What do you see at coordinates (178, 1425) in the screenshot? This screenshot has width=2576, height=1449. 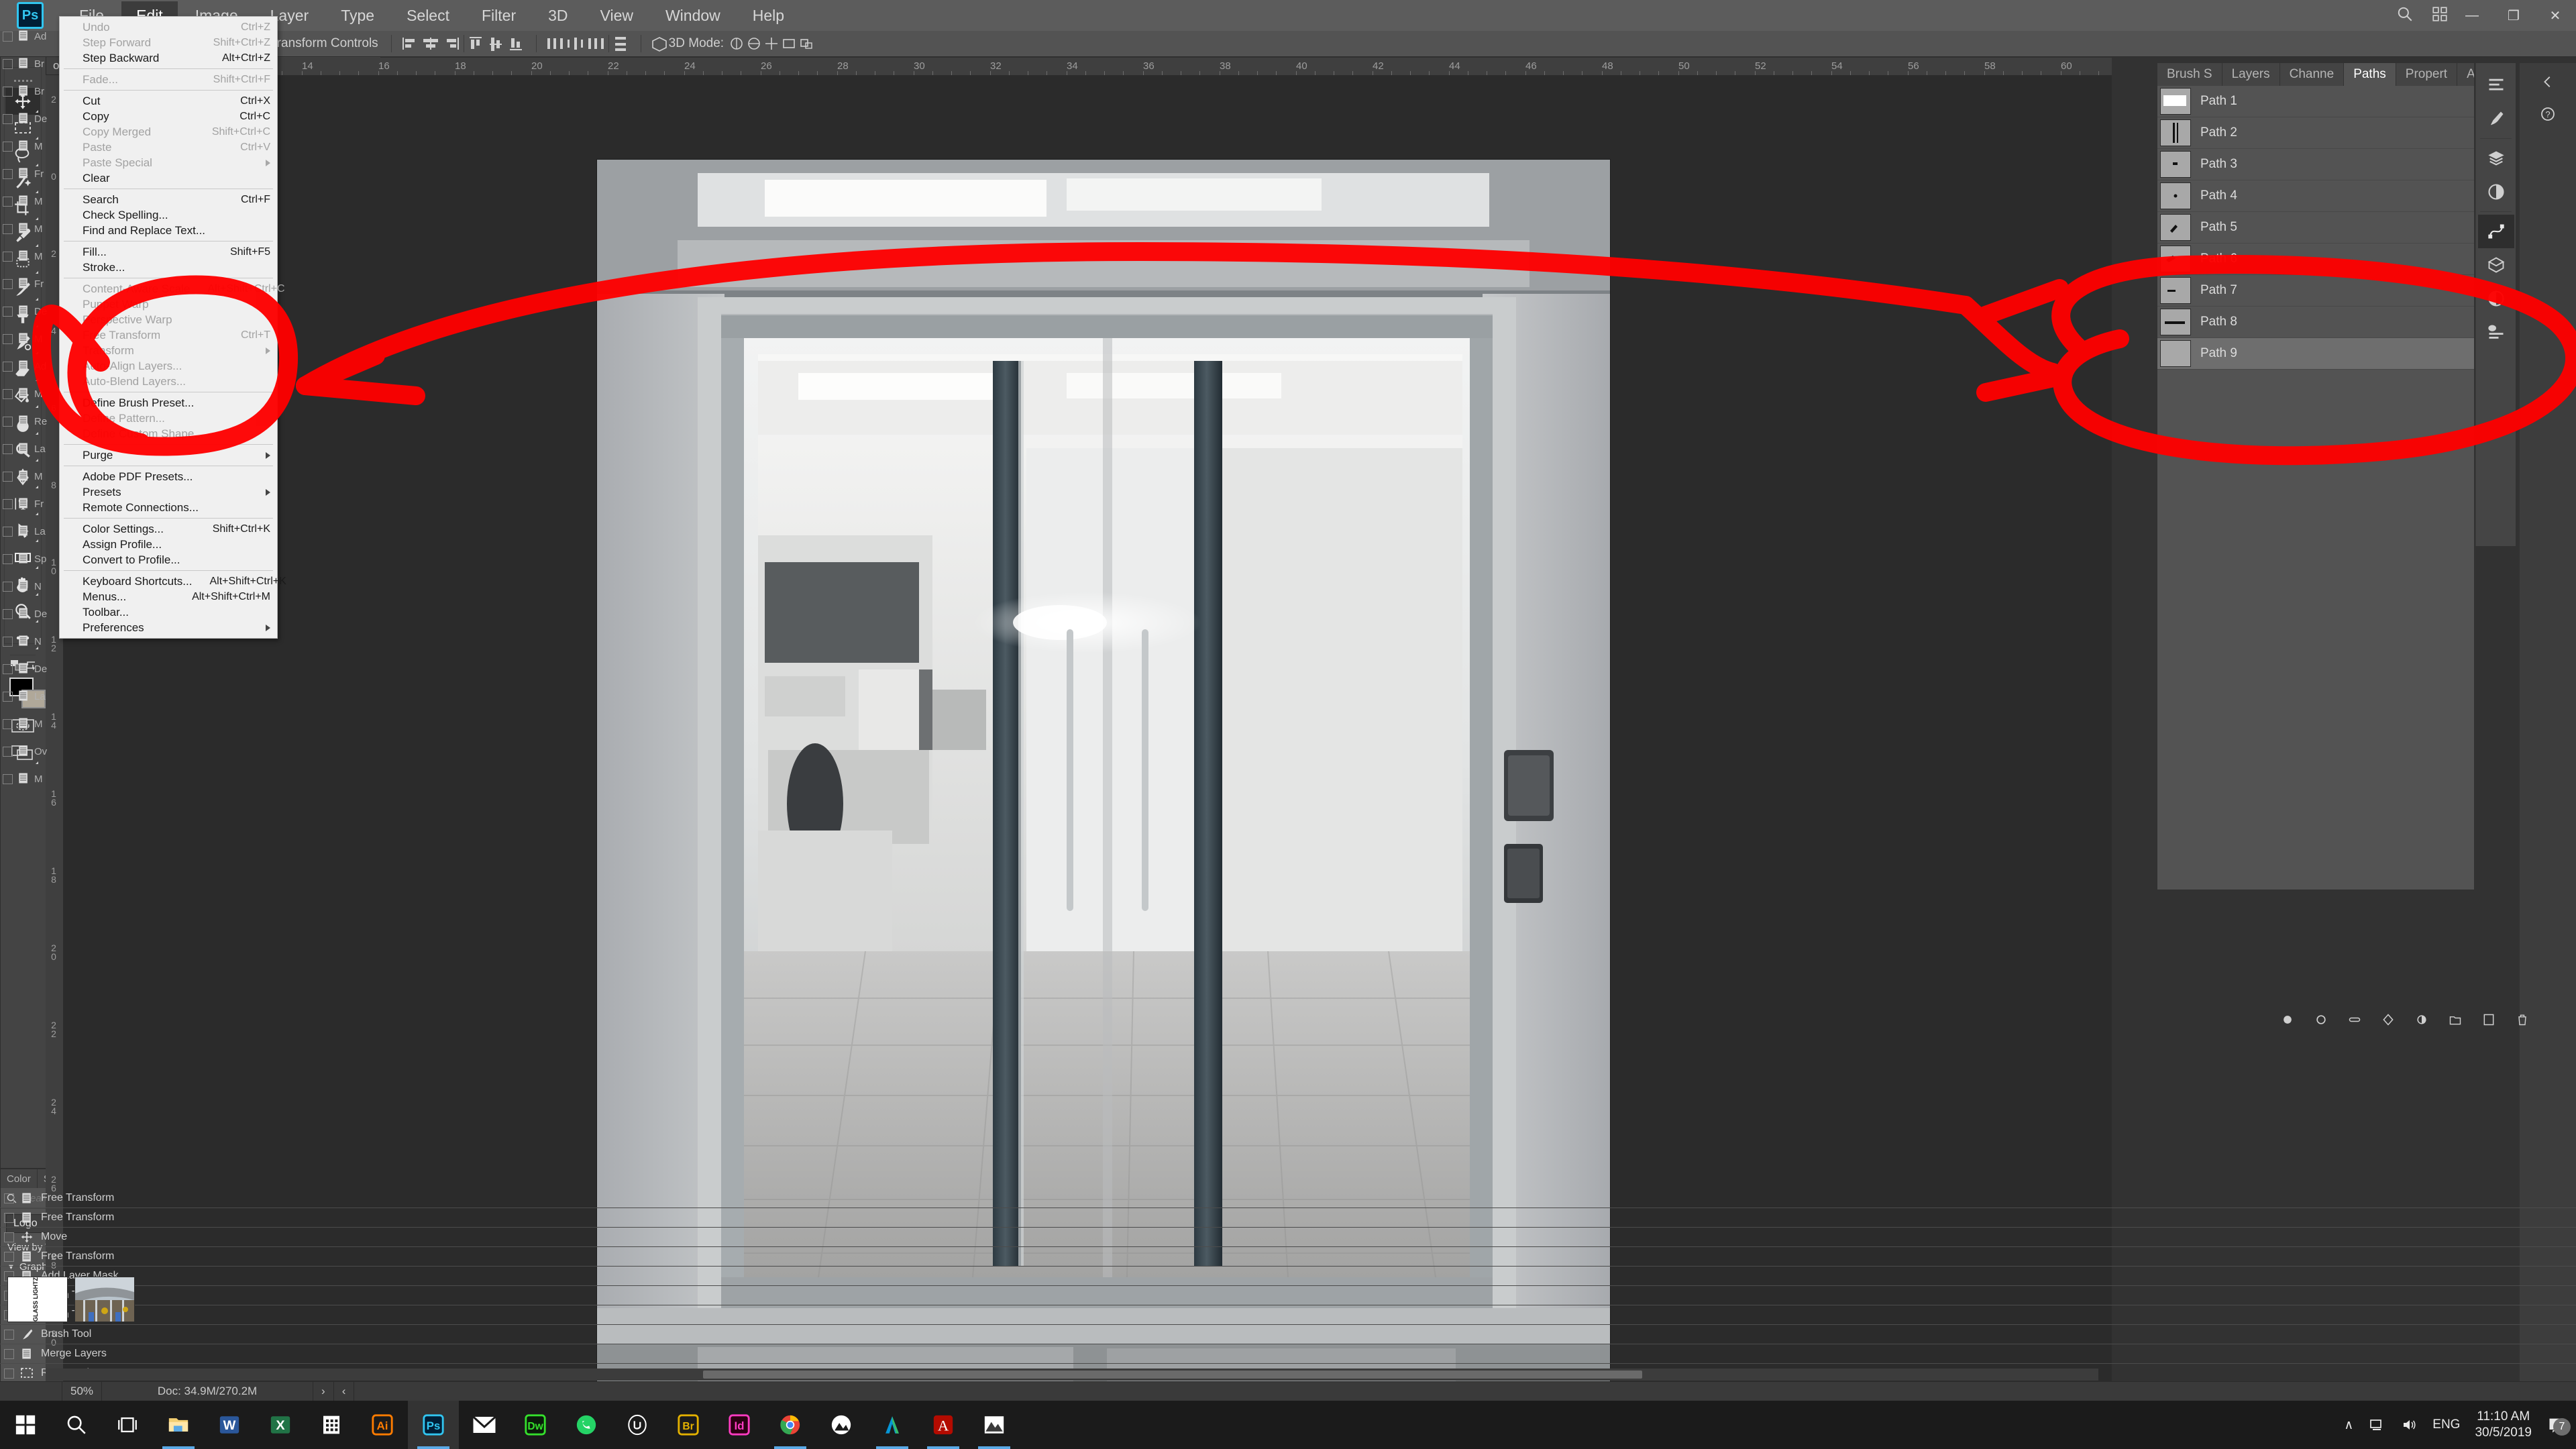 I see `taskbar-file-explorer` at bounding box center [178, 1425].